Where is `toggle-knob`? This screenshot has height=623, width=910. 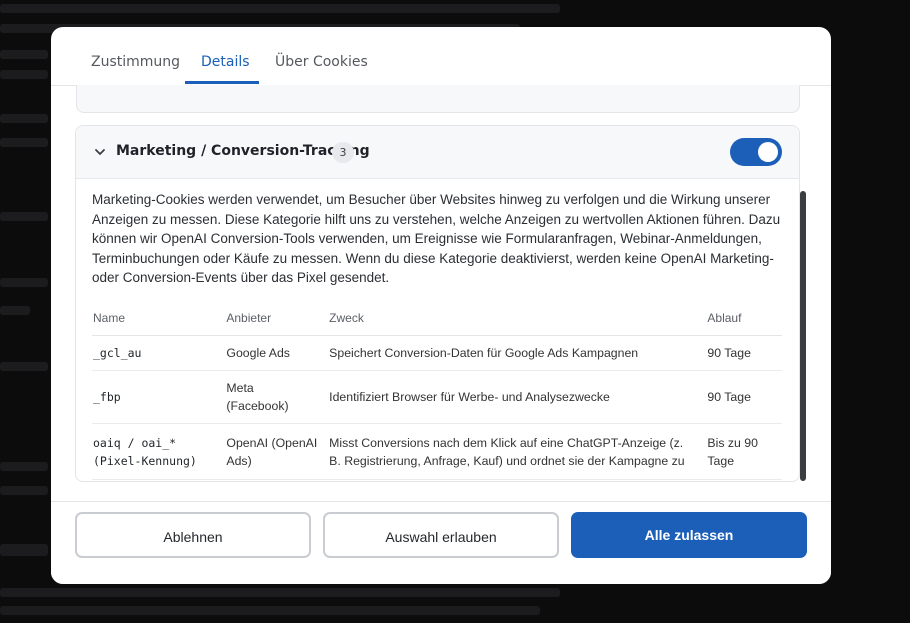
toggle-knob is located at coordinates (768, 152).